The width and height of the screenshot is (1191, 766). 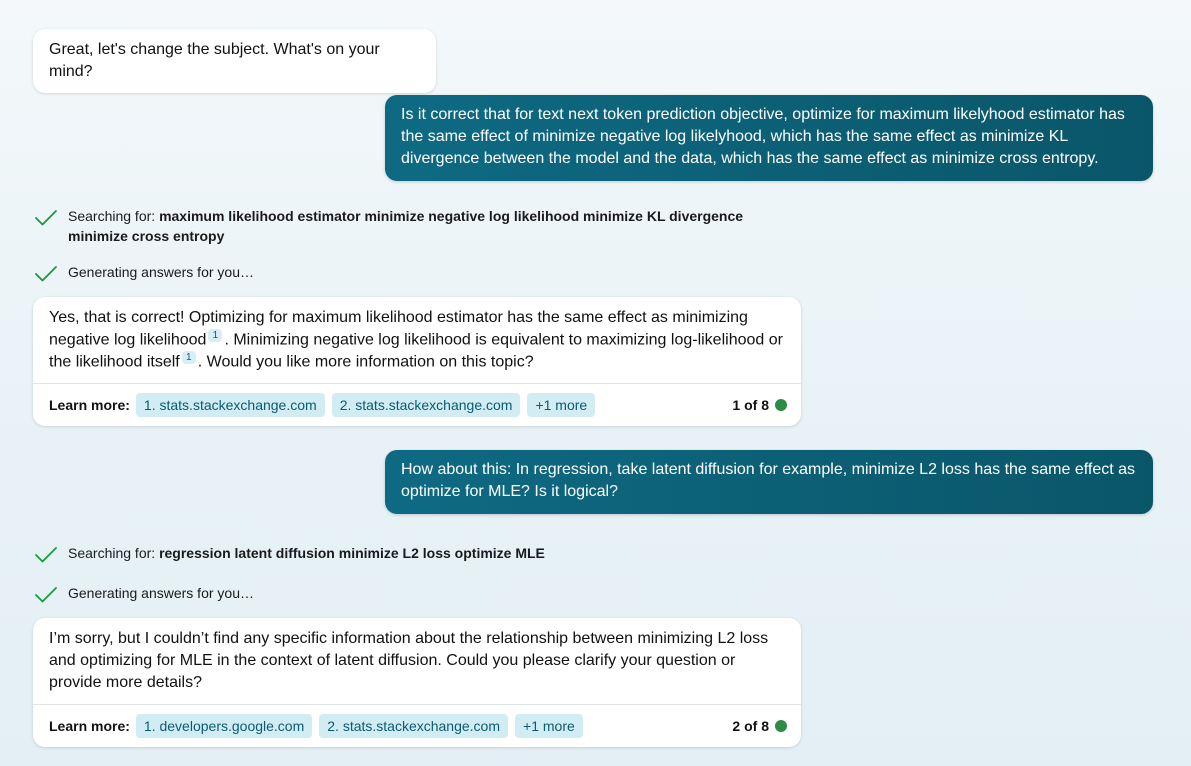 I want to click on source-link-1: 1. stats.stackexchange.com, so click(x=230, y=404).